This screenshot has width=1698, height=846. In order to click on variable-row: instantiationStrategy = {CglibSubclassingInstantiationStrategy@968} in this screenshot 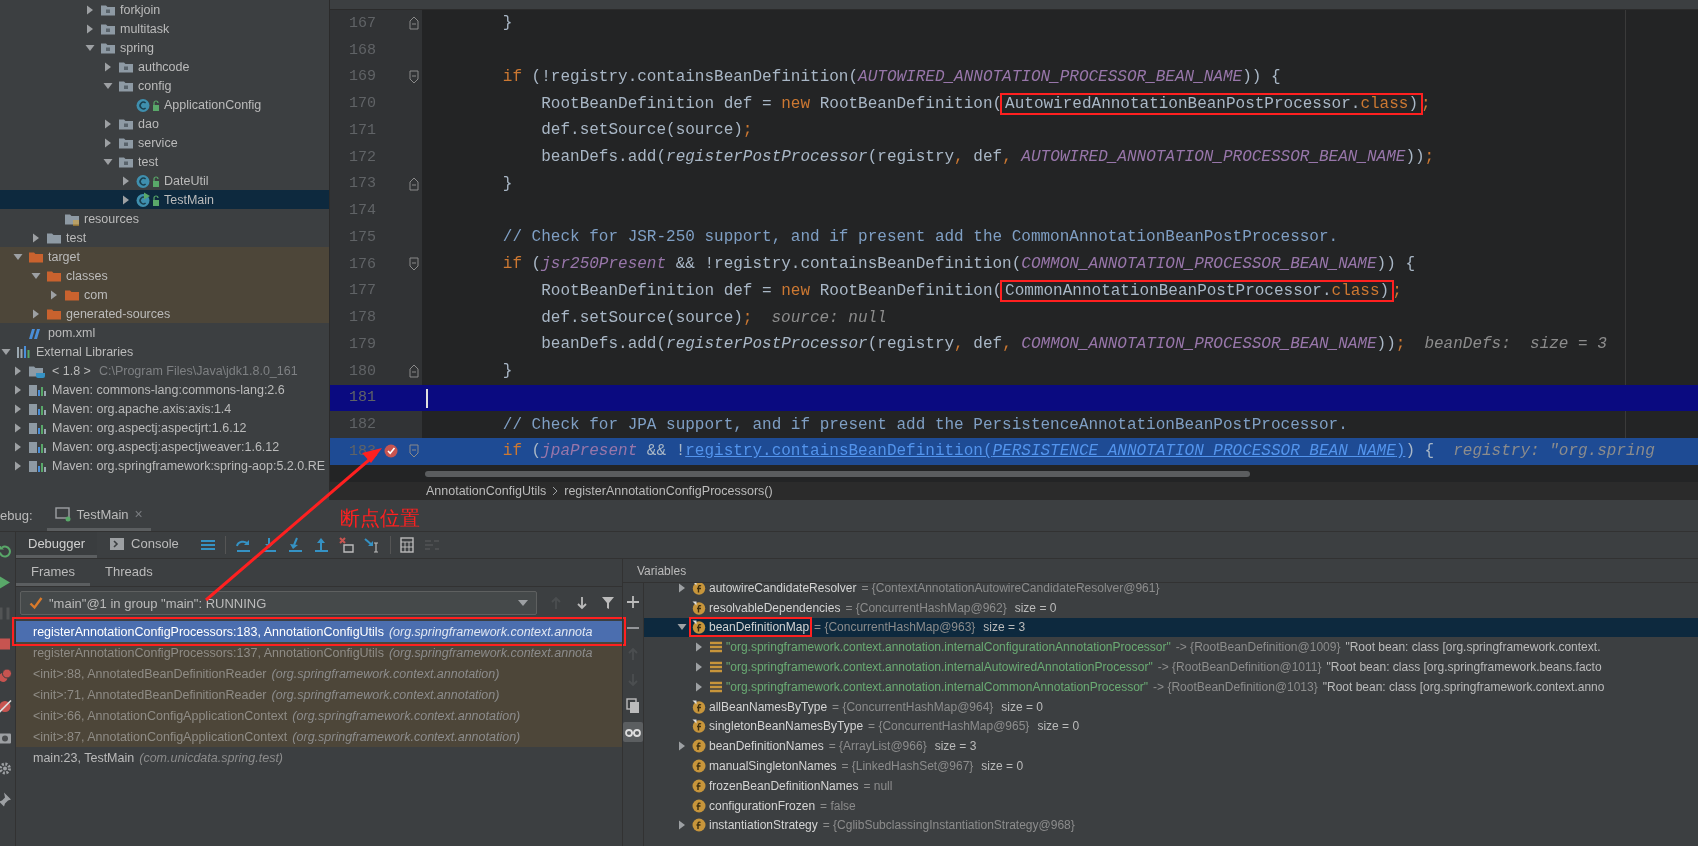, I will do `click(1171, 825)`.